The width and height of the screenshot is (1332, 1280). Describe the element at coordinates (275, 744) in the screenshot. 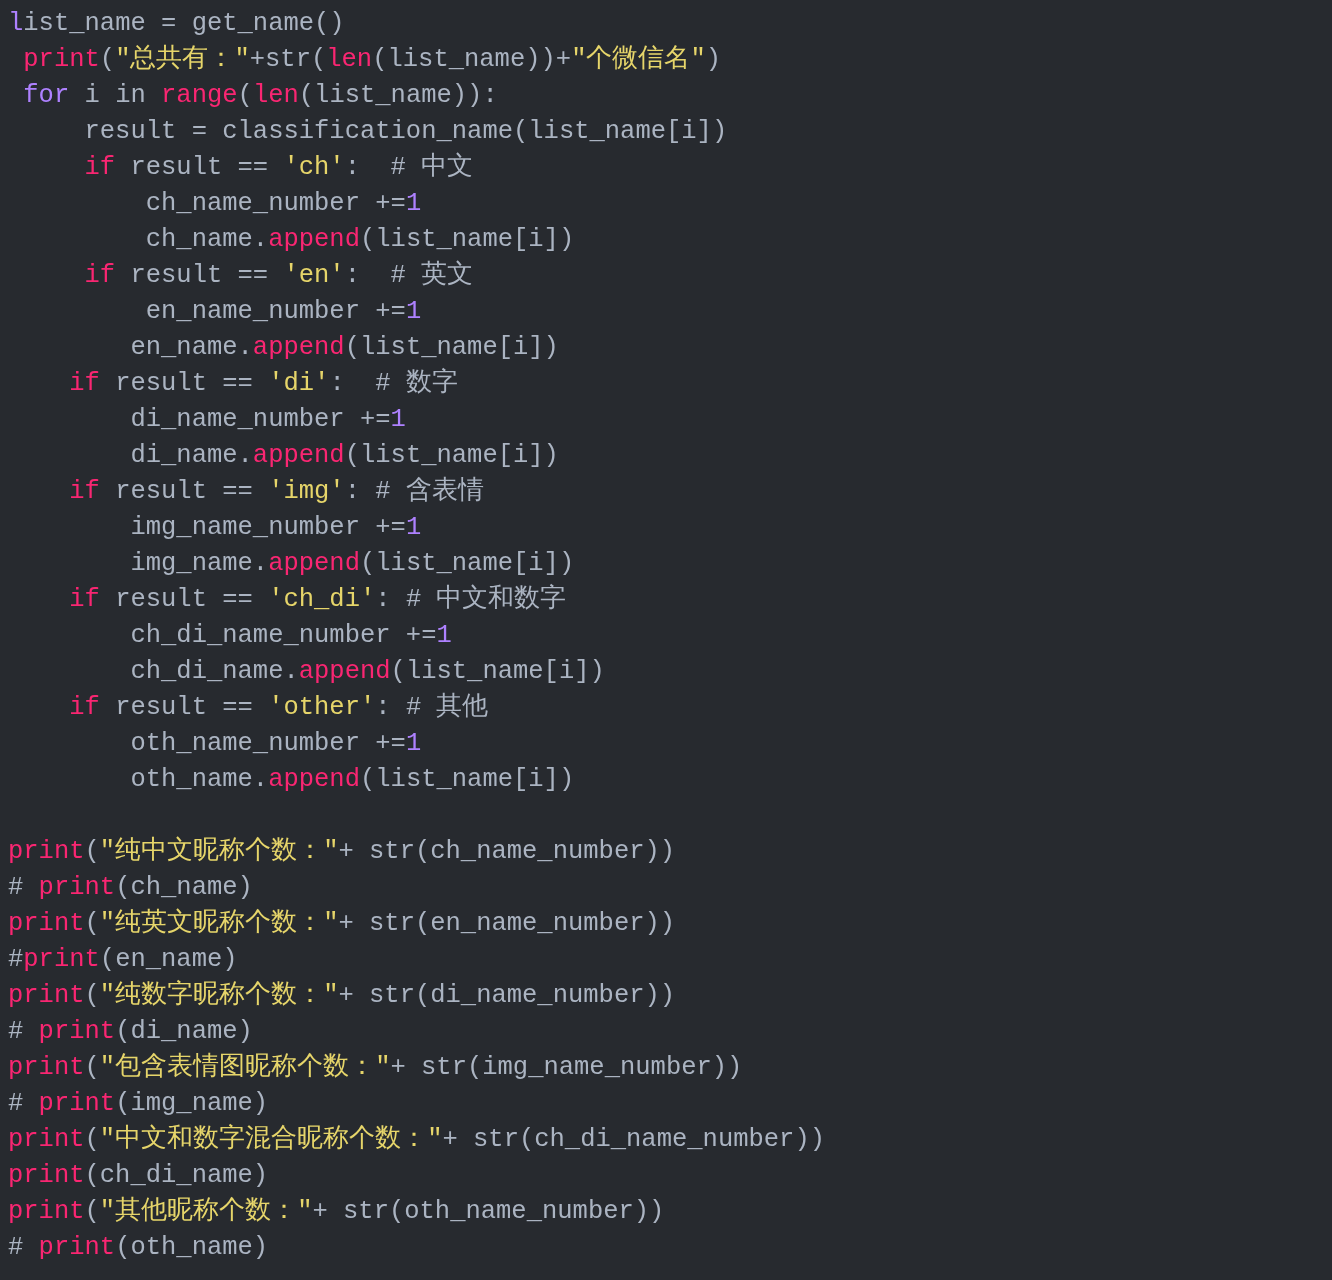

I see `code-line: oth_name_number +=1` at that location.